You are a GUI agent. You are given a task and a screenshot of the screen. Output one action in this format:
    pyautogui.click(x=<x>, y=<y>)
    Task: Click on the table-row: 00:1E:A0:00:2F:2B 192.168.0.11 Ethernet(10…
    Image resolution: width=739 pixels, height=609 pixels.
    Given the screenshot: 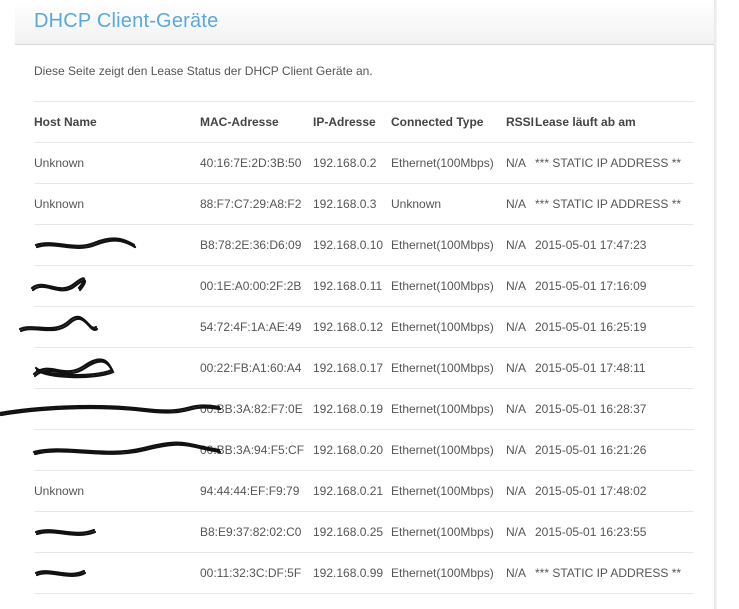 What is the action you would take?
    pyautogui.click(x=362, y=286)
    